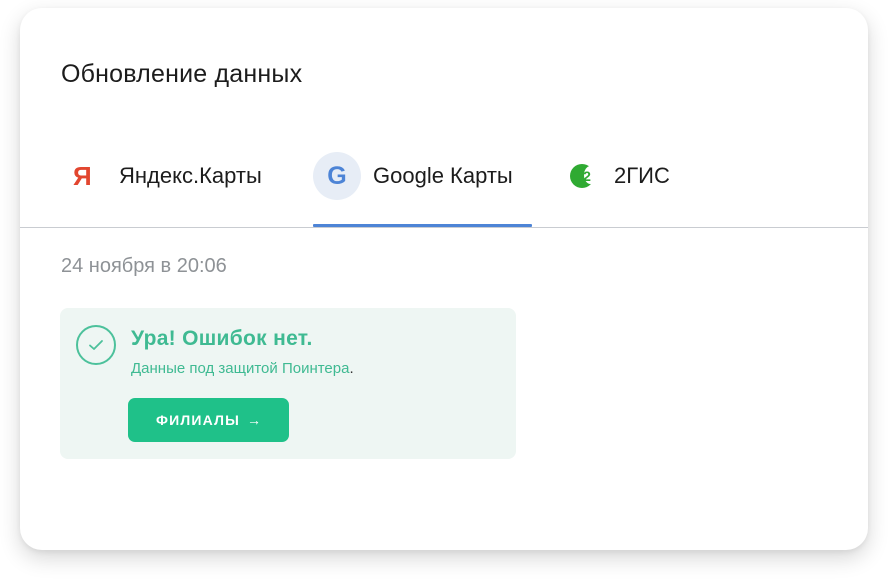 Image resolution: width=888 pixels, height=585 pixels. I want to click on 2gis-icon-glyph: 2, so click(587, 176).